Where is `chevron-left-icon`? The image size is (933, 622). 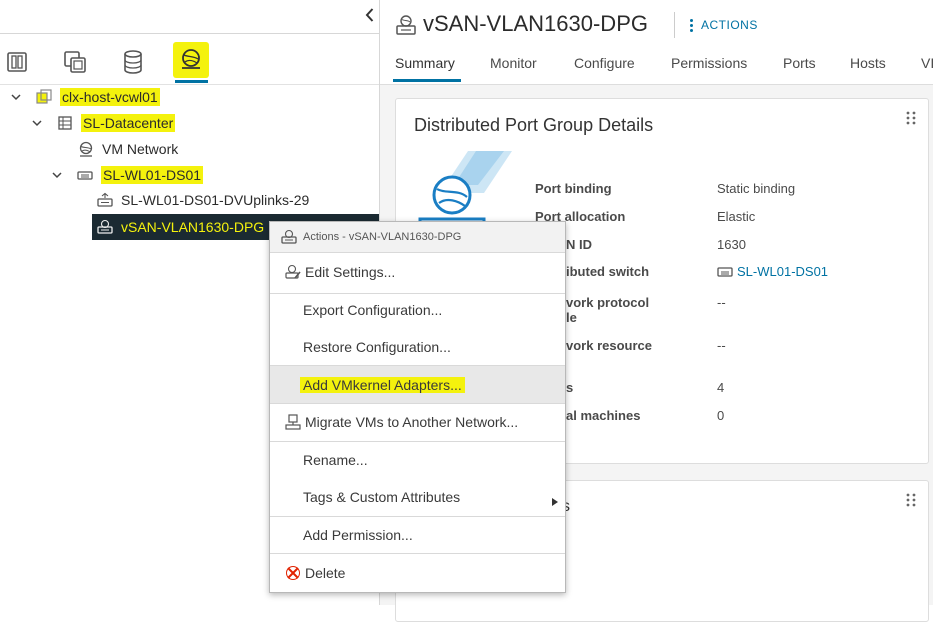 chevron-left-icon is located at coordinates (370, 15).